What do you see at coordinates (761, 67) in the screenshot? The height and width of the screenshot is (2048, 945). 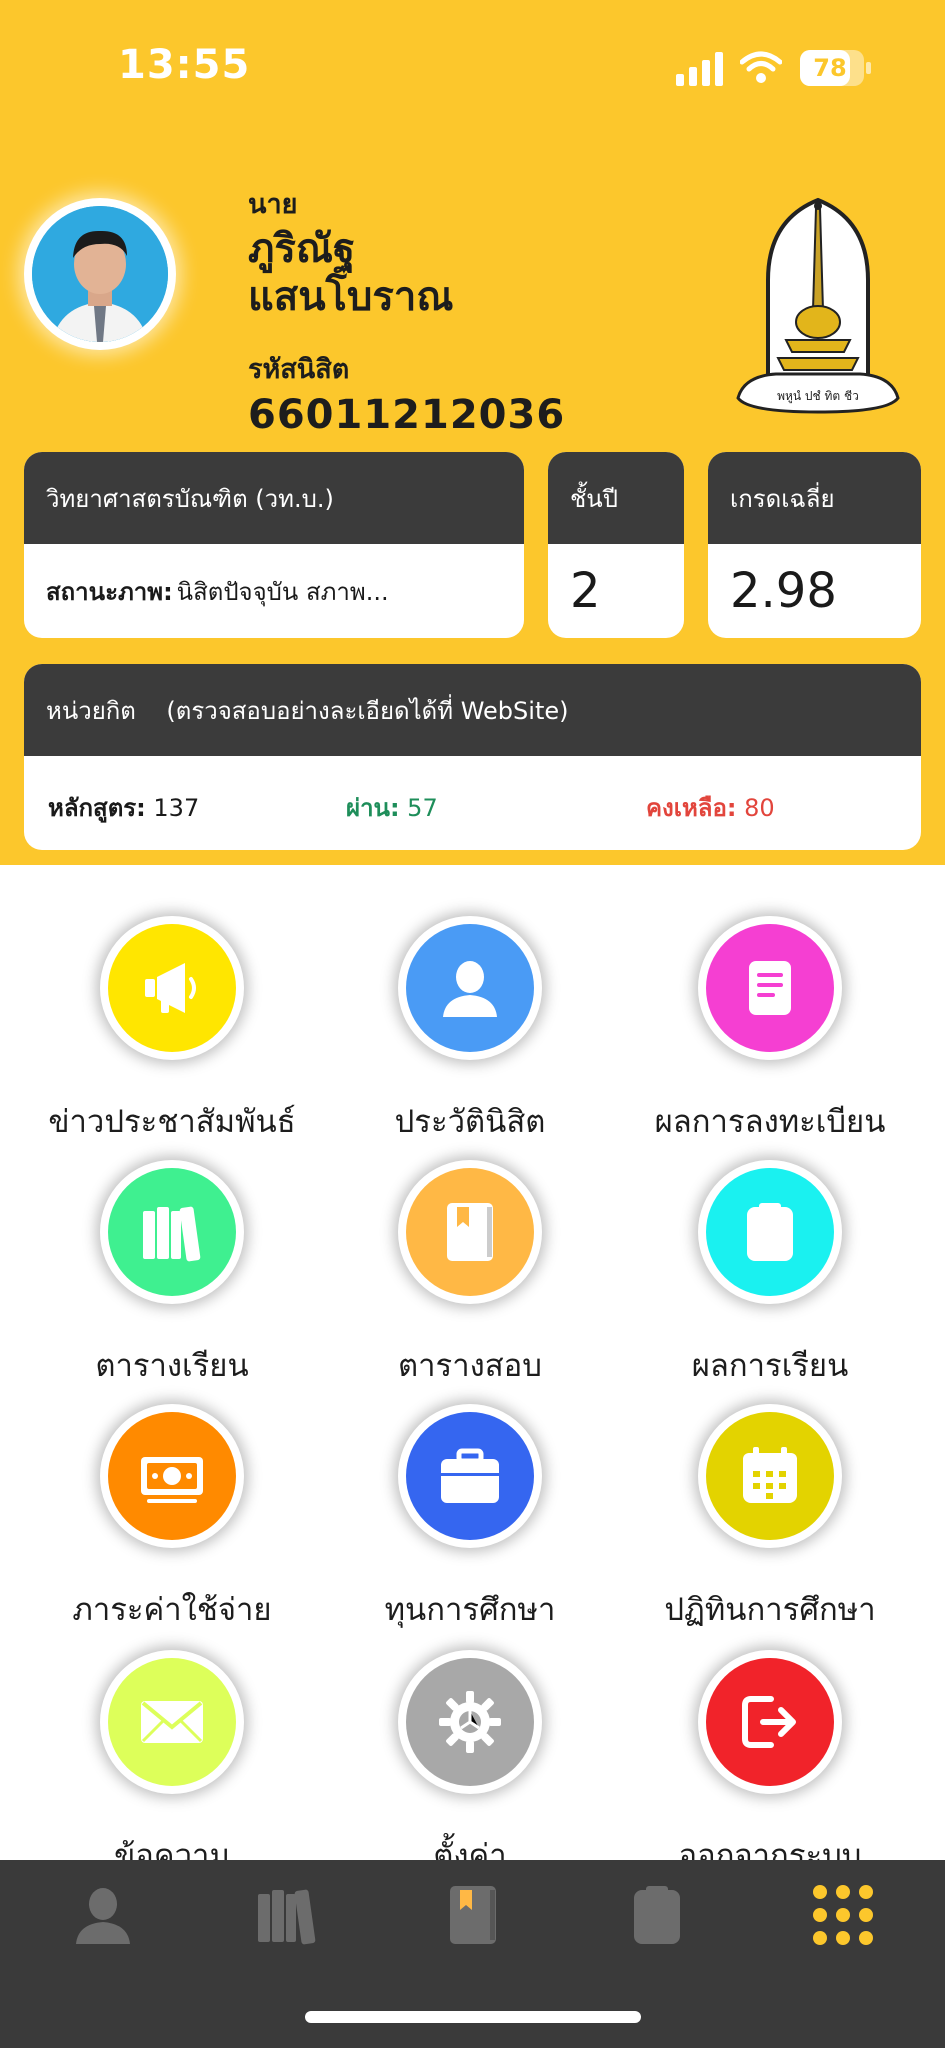 I see `wifi-icon` at bounding box center [761, 67].